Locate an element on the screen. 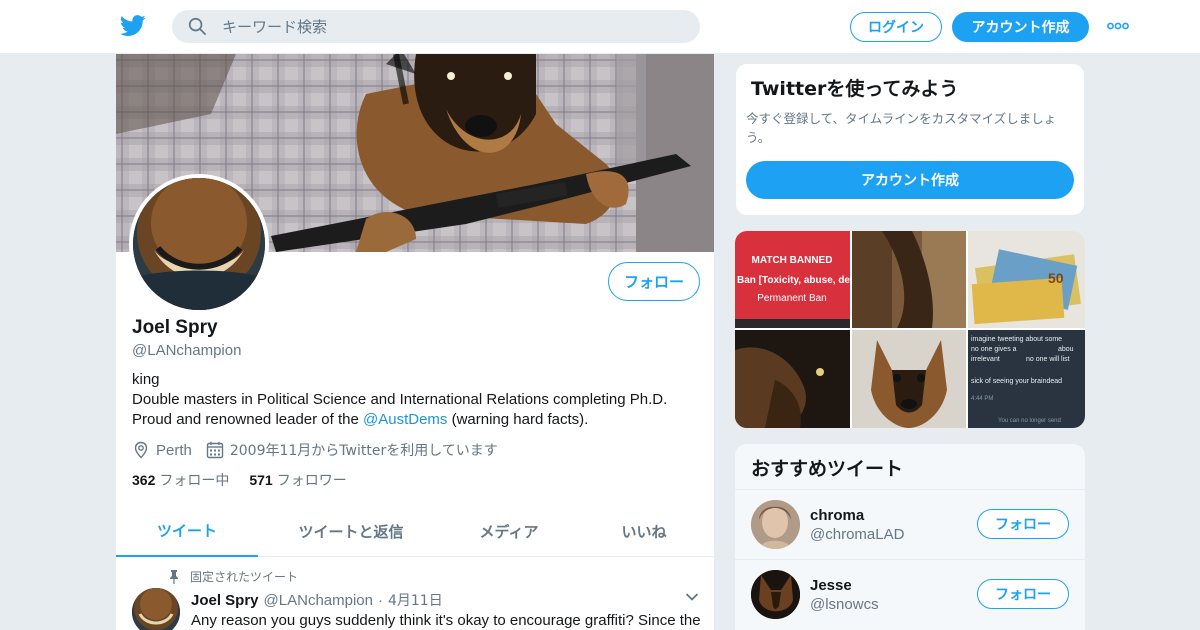 This screenshot has height=630, width=1200. profile-meta: Perth 2009年11月からTwitterを利用しています is located at coordinates (315, 450).